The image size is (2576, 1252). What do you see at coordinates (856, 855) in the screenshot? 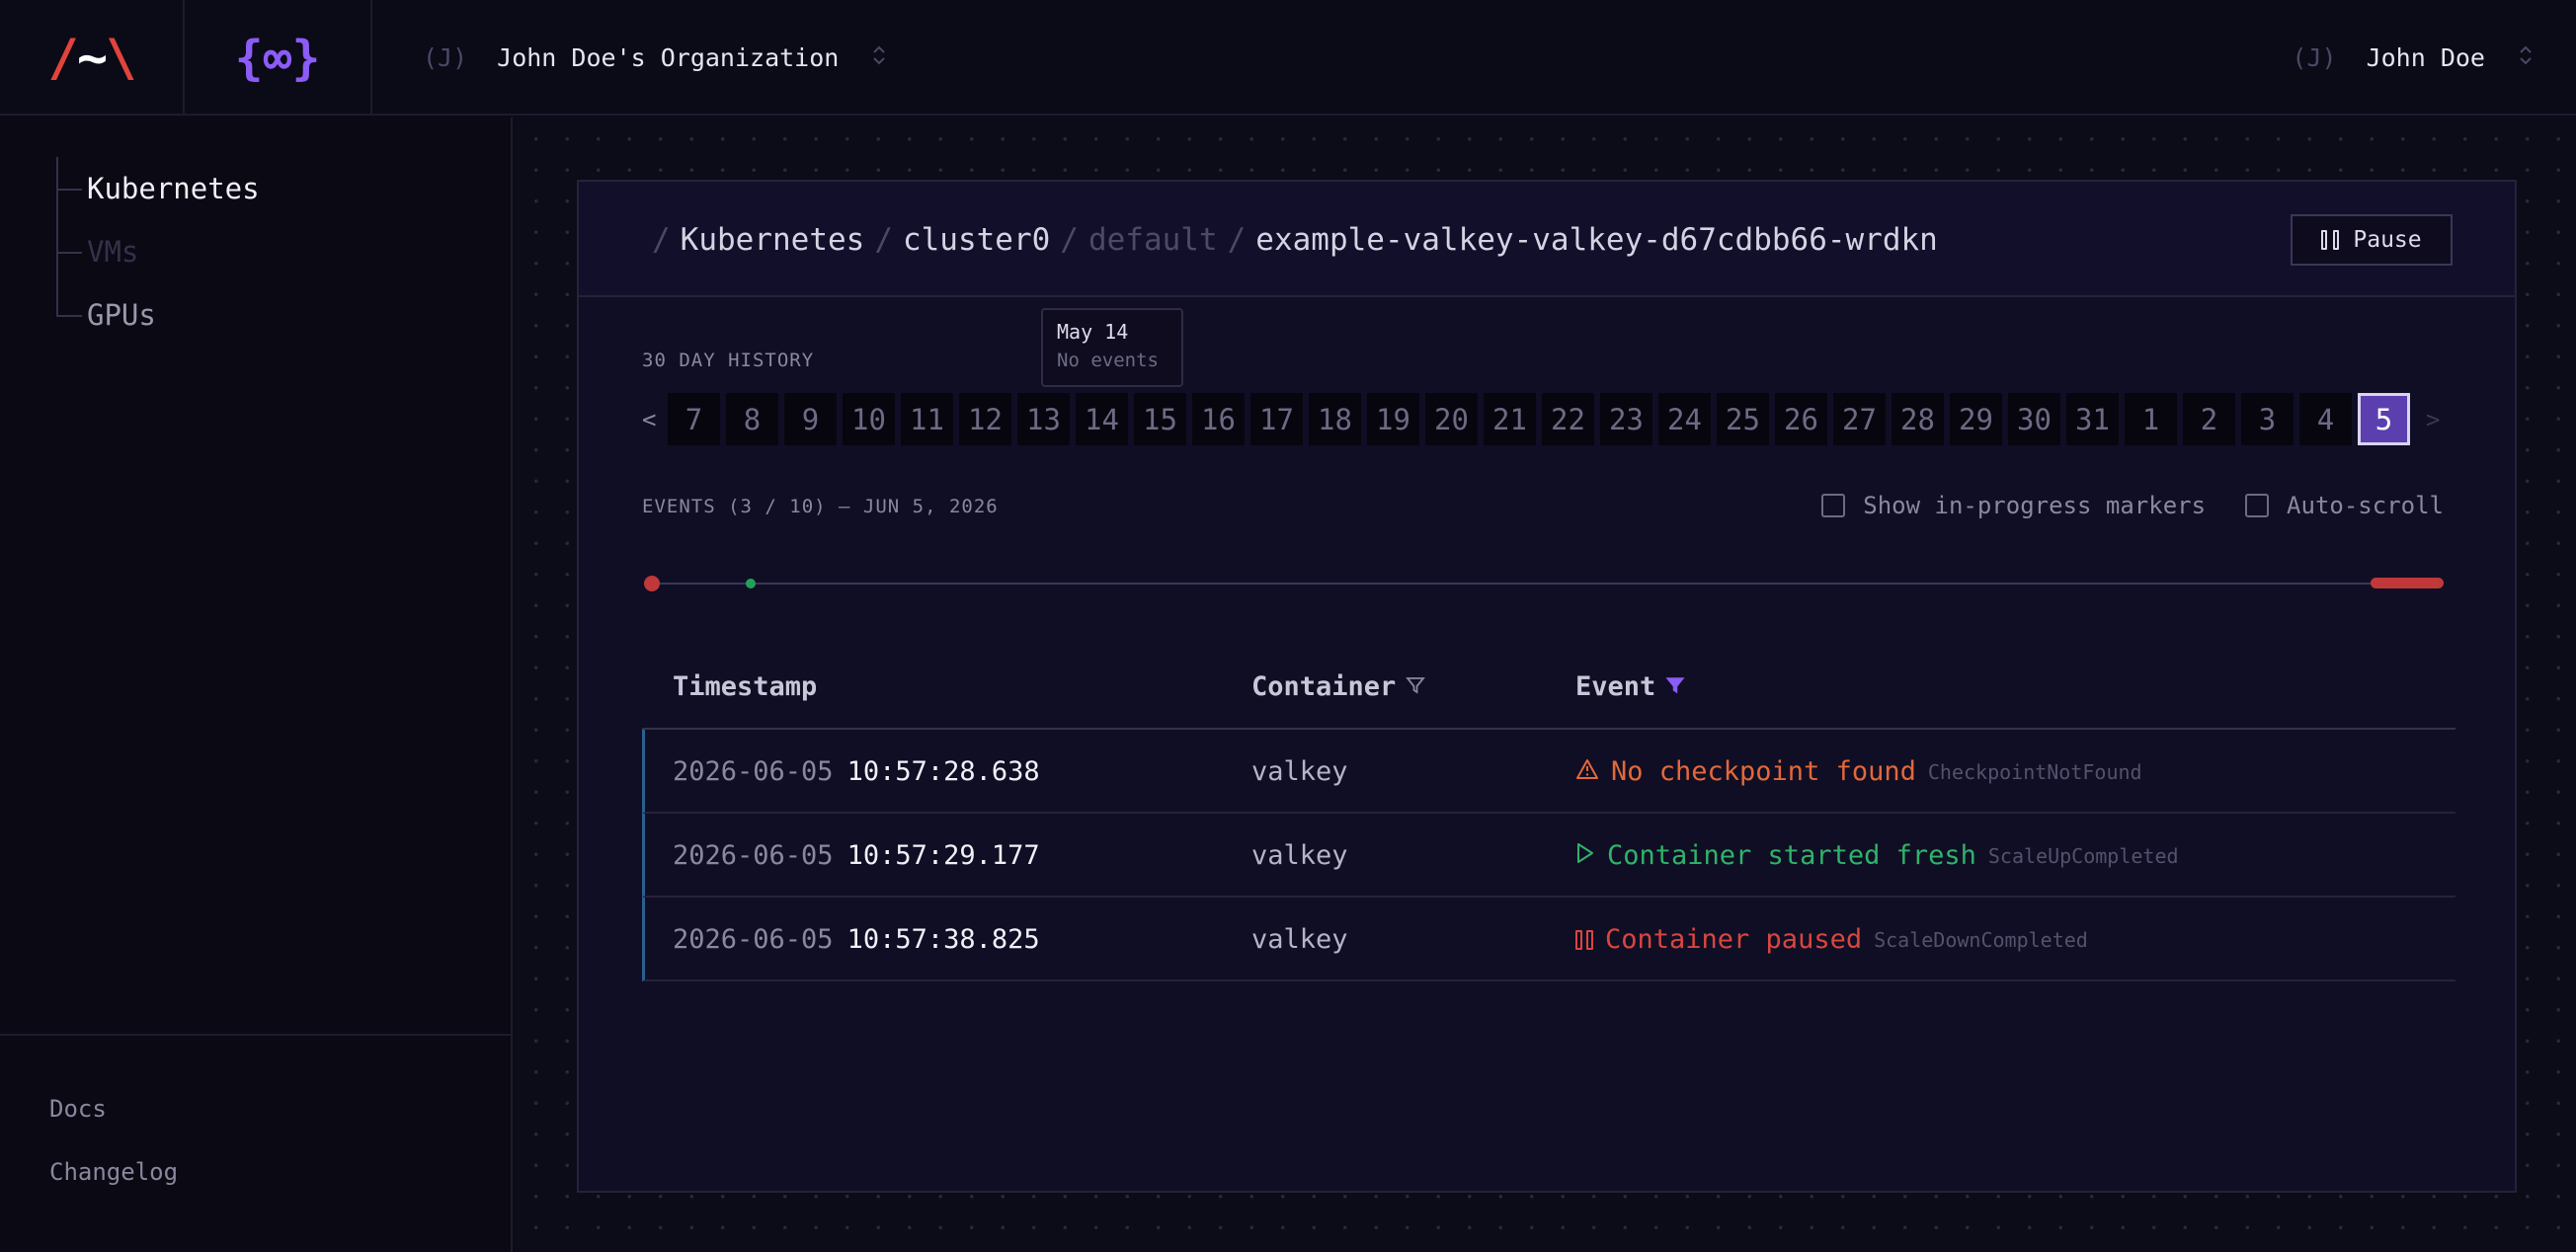
I see `timestamp-cell: 2026-06-05 10:57:29.177` at bounding box center [856, 855].